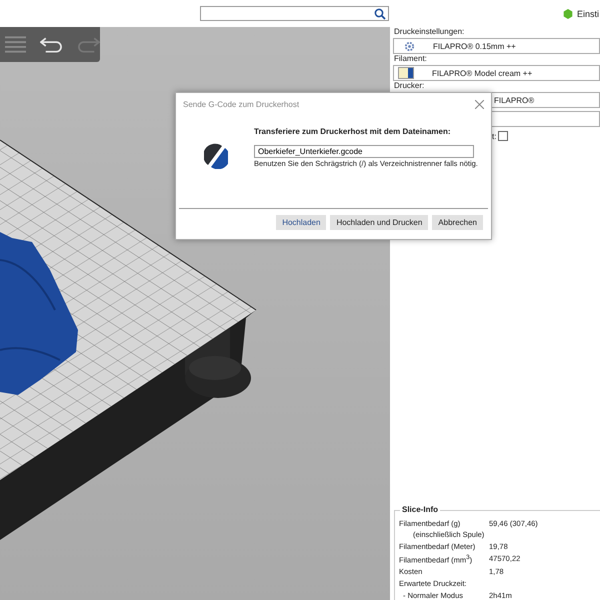  Describe the element at coordinates (503, 136) in the screenshot. I see `checkbox` at that location.